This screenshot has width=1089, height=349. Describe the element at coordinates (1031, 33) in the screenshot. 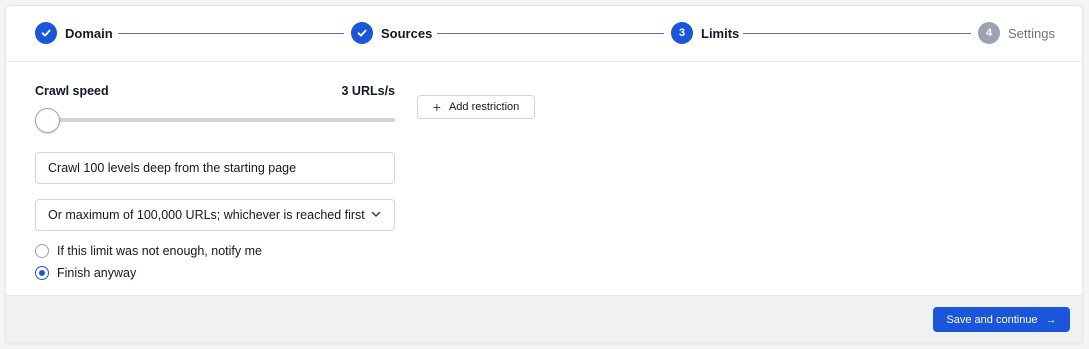

I see `step-label: Settings` at that location.